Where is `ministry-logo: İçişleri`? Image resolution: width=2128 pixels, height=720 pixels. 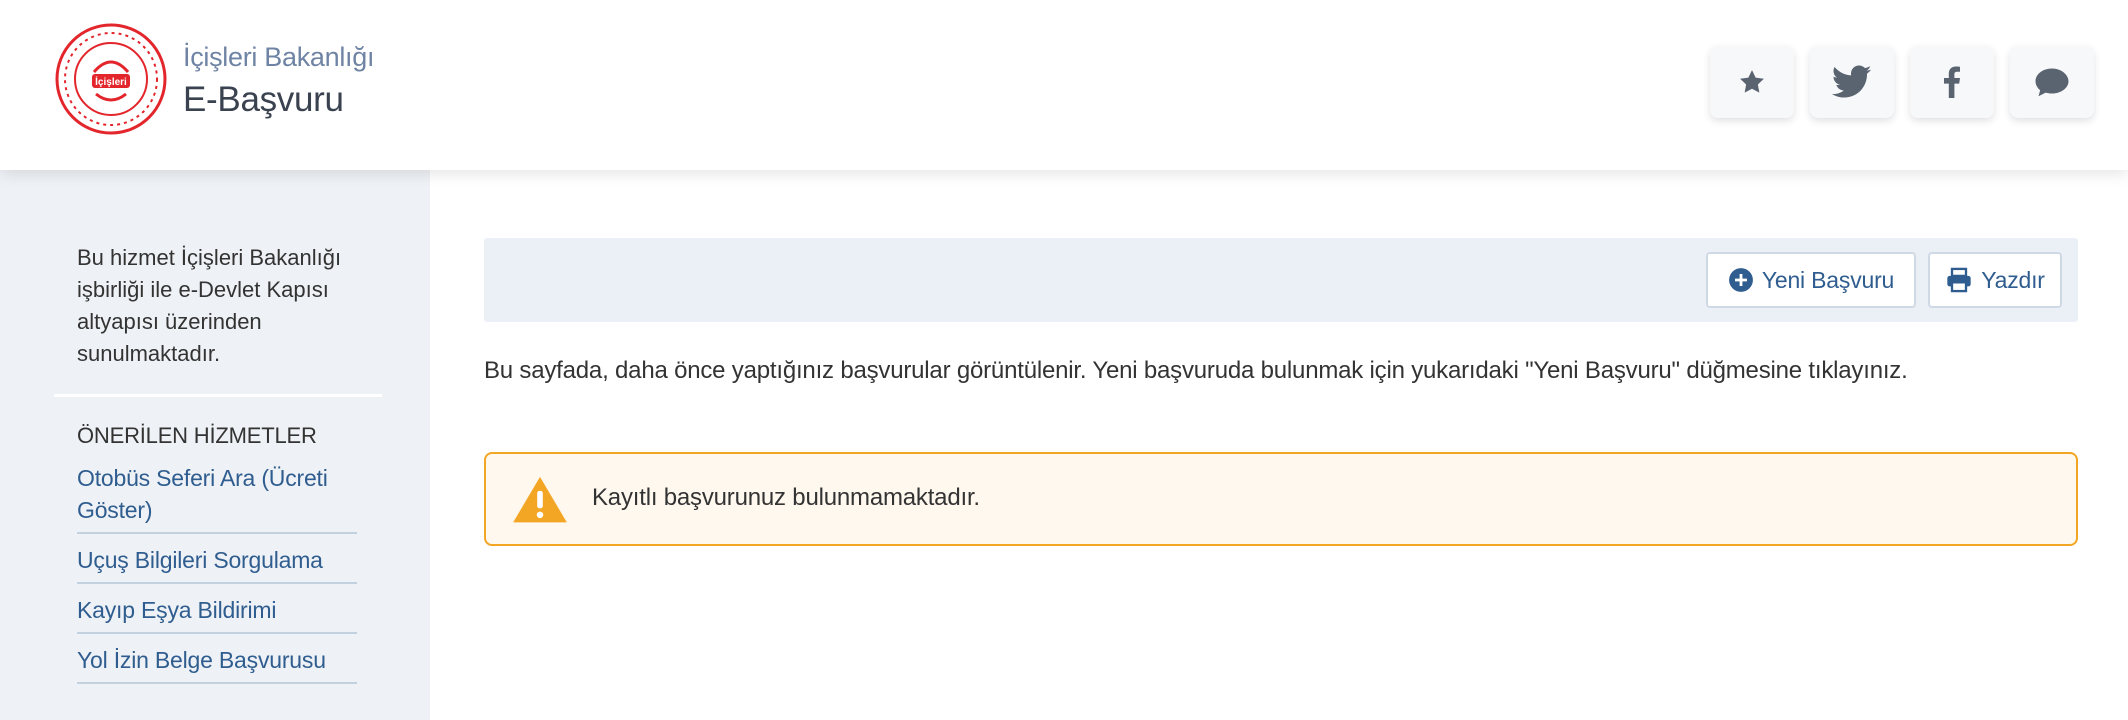
ministry-logo: İçişleri is located at coordinates (111, 79).